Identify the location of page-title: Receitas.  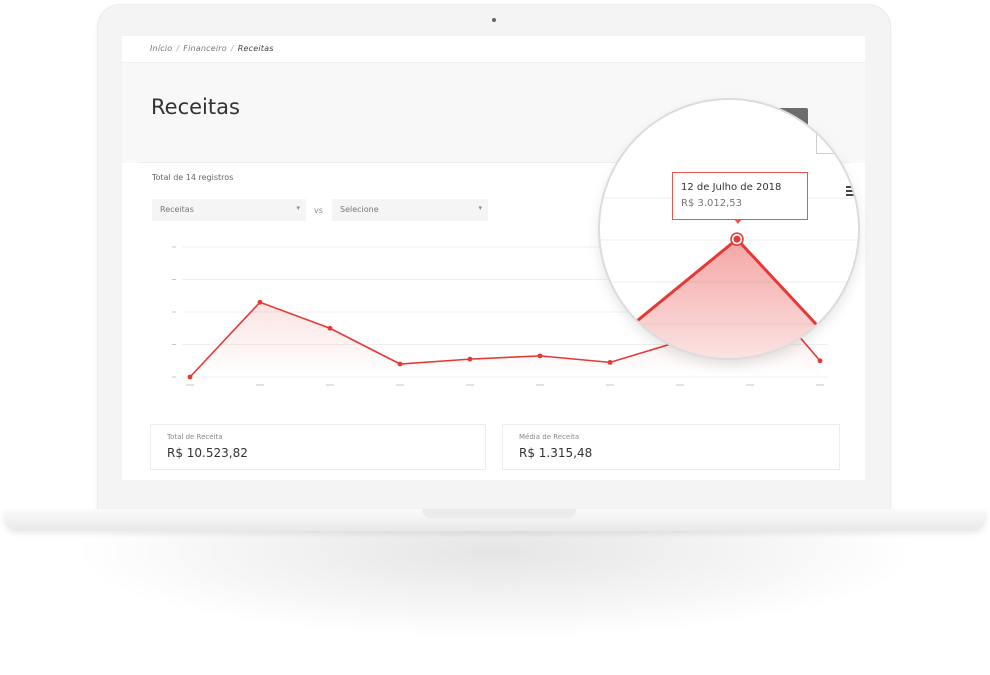
(195, 107).